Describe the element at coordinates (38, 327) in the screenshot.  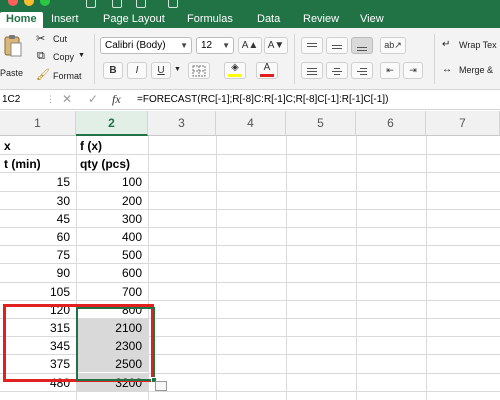
I see `cell-x: 315` at that location.